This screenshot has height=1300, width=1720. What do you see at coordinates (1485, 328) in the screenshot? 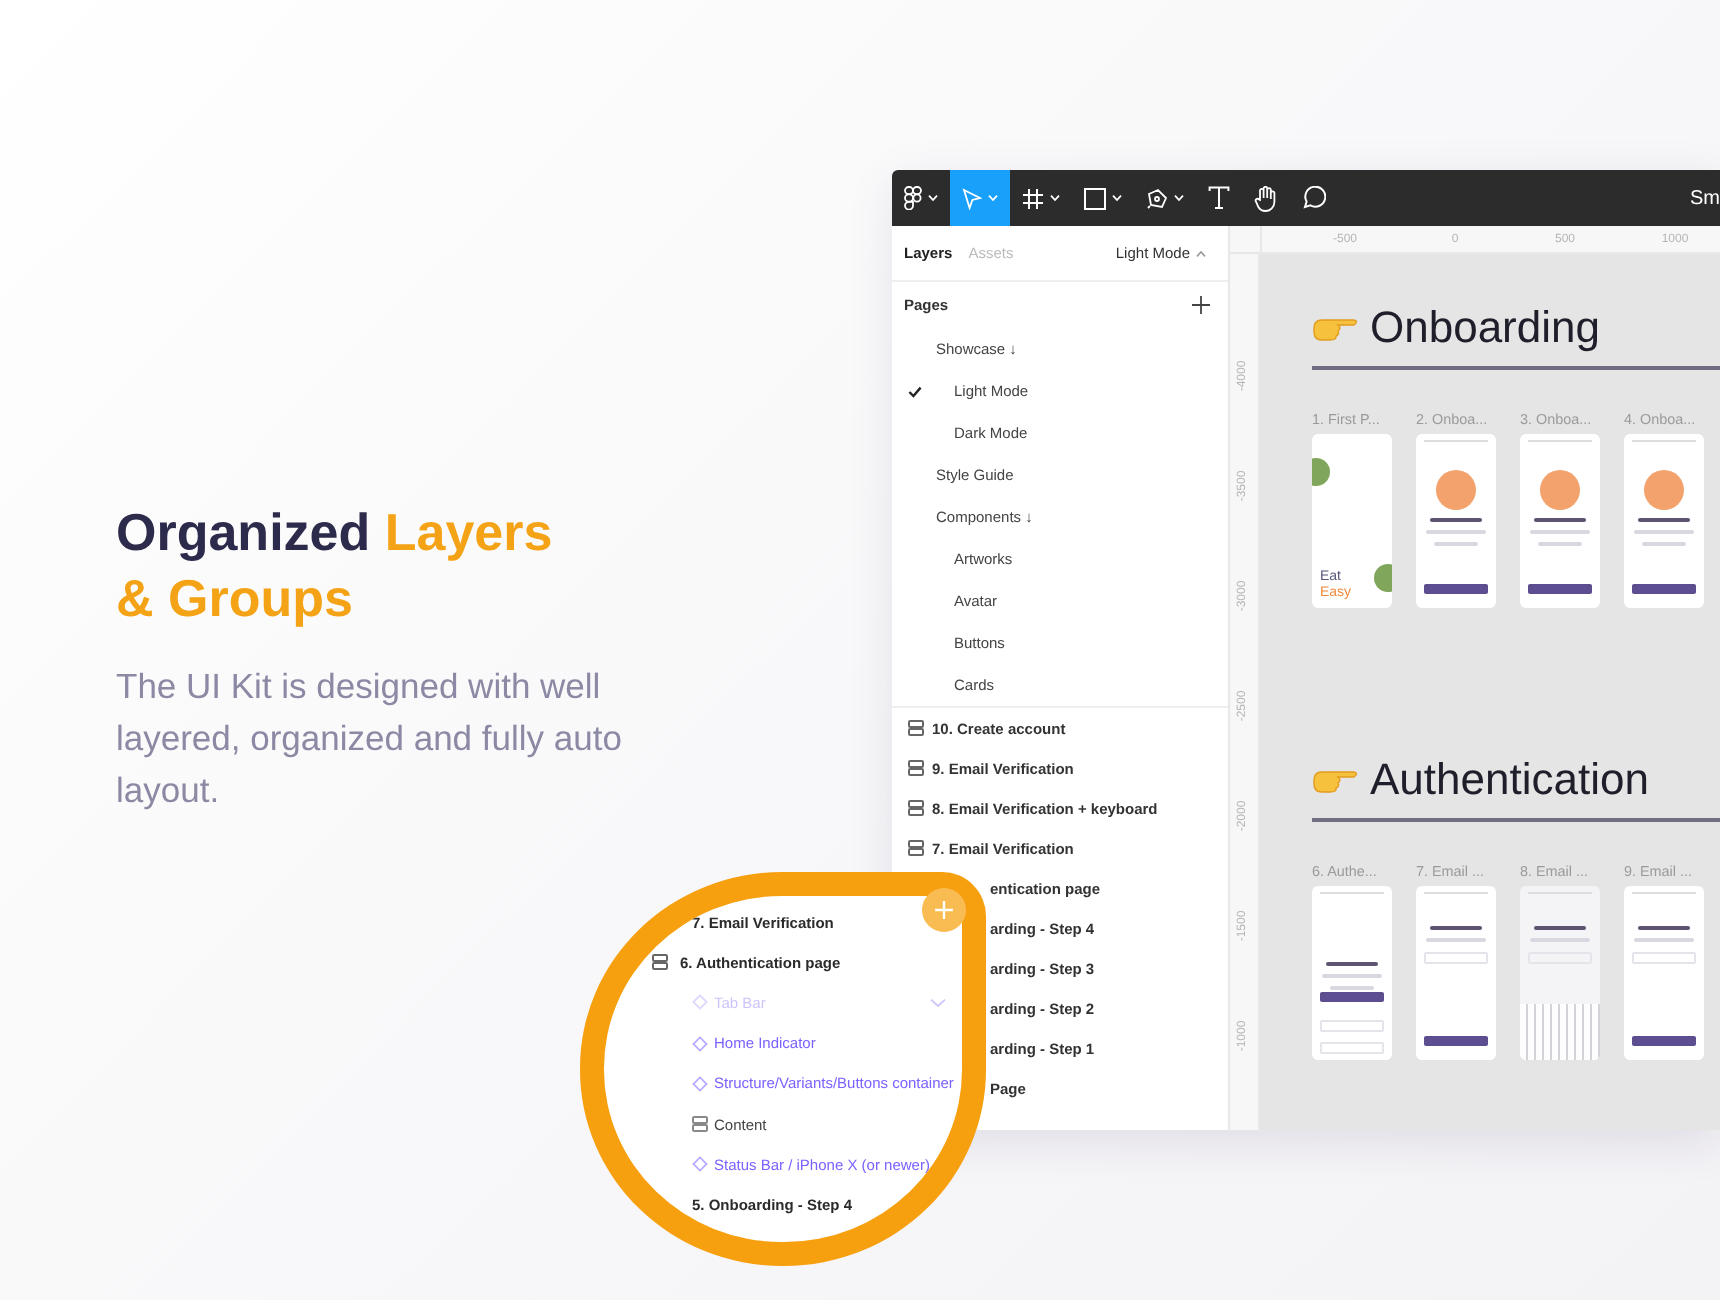
I see `section-heading: Onboarding` at bounding box center [1485, 328].